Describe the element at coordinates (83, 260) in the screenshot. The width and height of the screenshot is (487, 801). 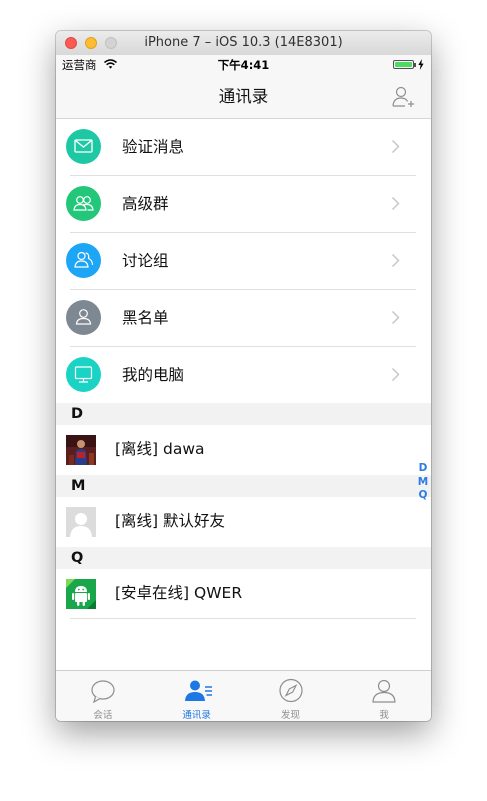
I see `discussion-icon` at that location.